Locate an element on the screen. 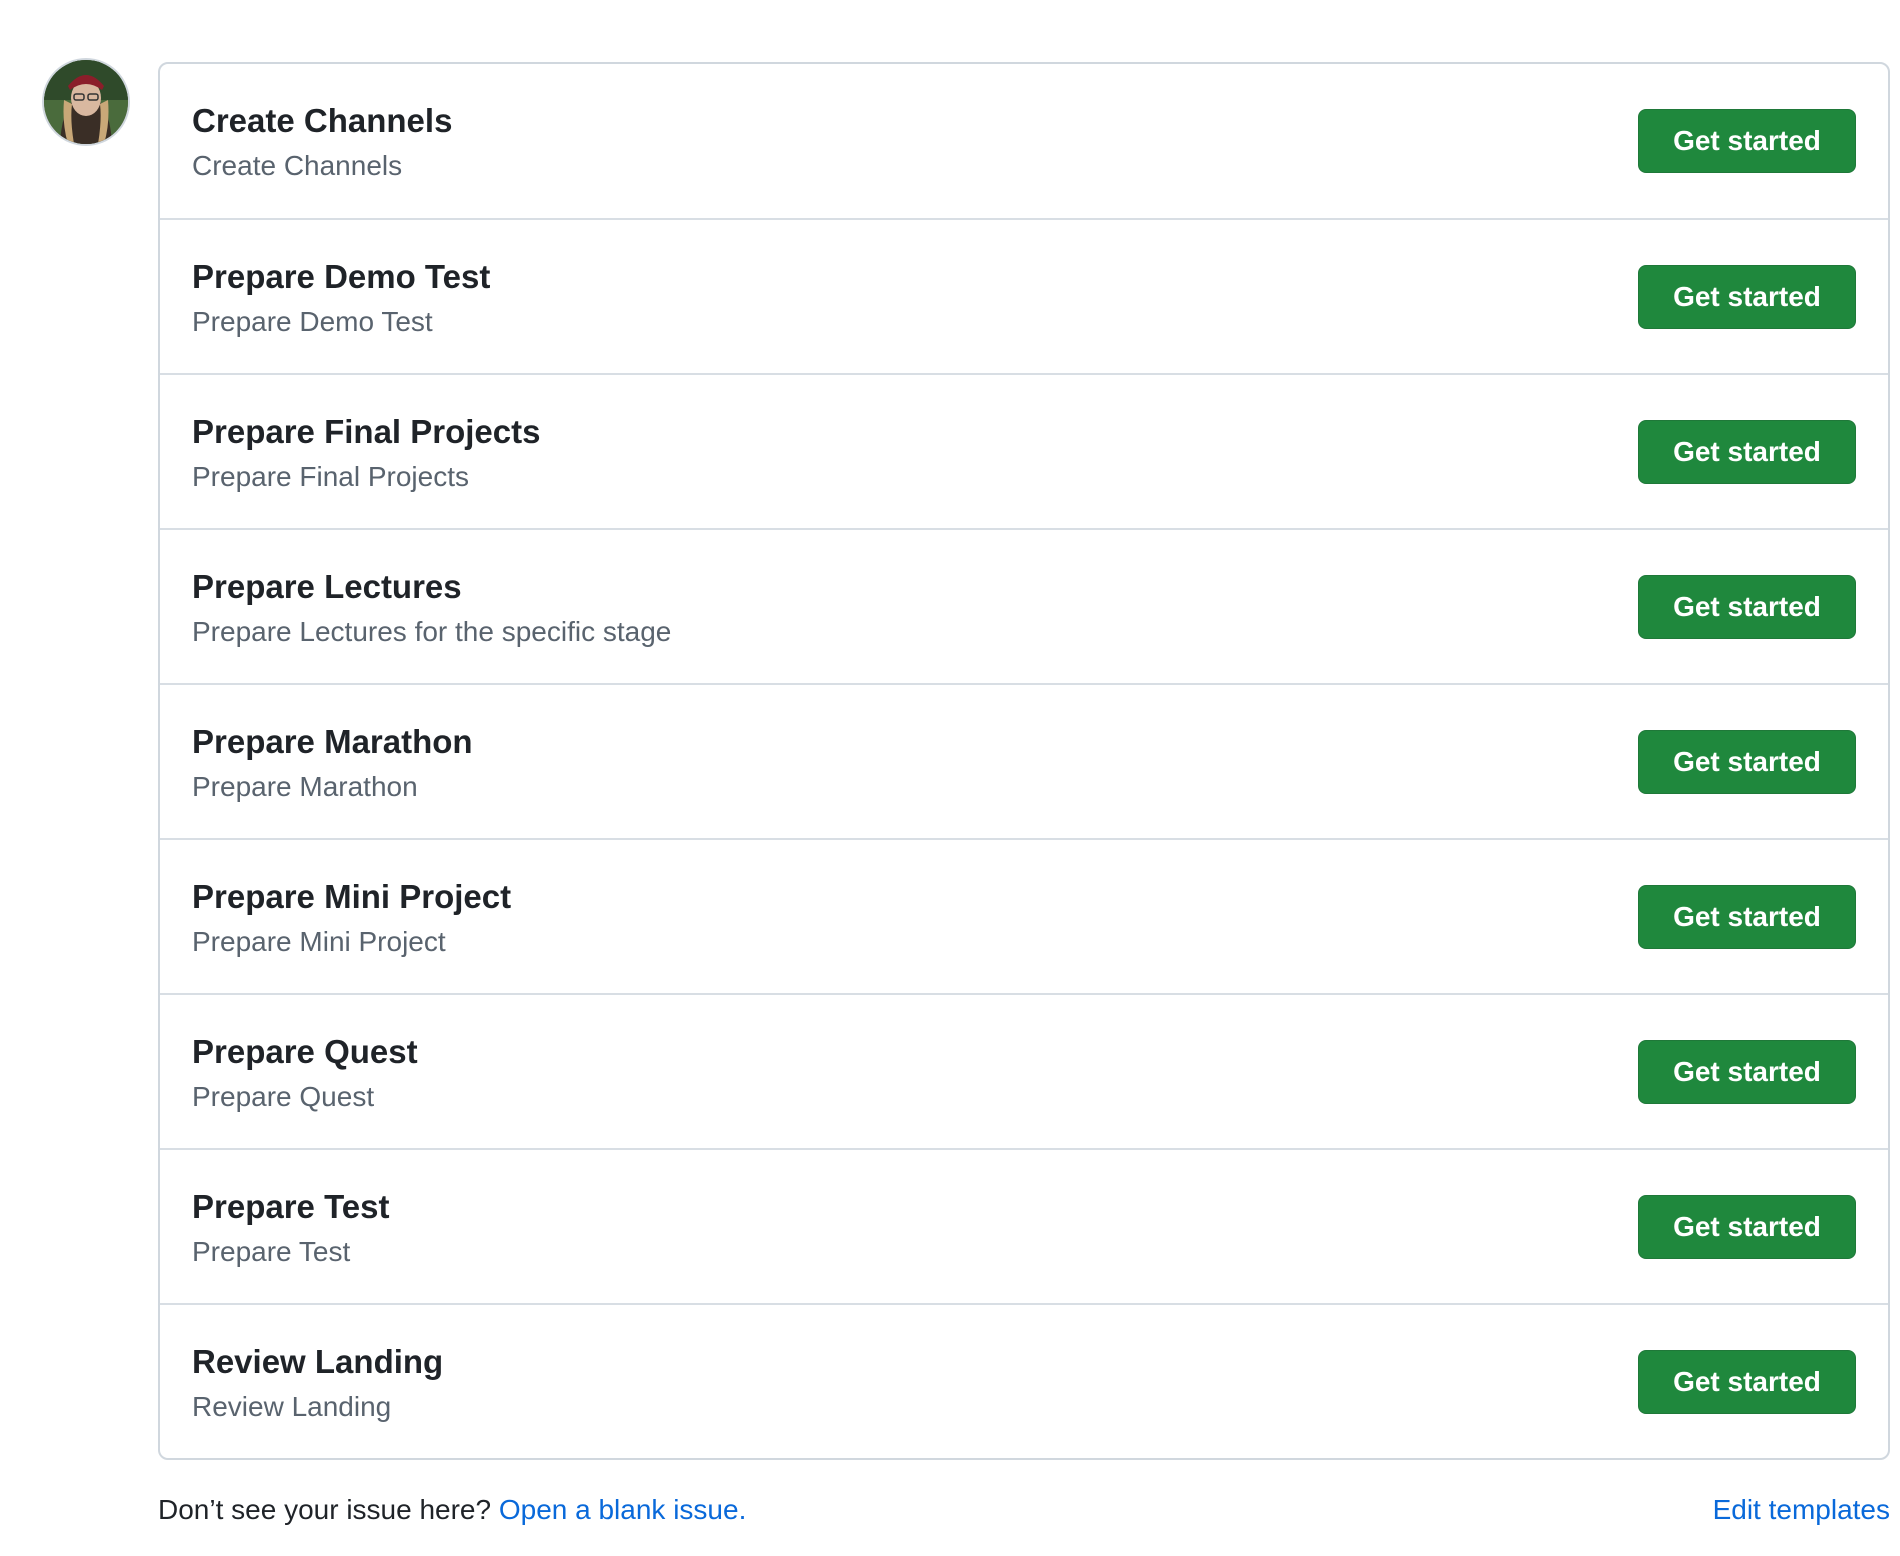 This screenshot has height=1556, width=1900. template-row: Prepare Quest Prepare Quest Get started is located at coordinates (1024, 1070).